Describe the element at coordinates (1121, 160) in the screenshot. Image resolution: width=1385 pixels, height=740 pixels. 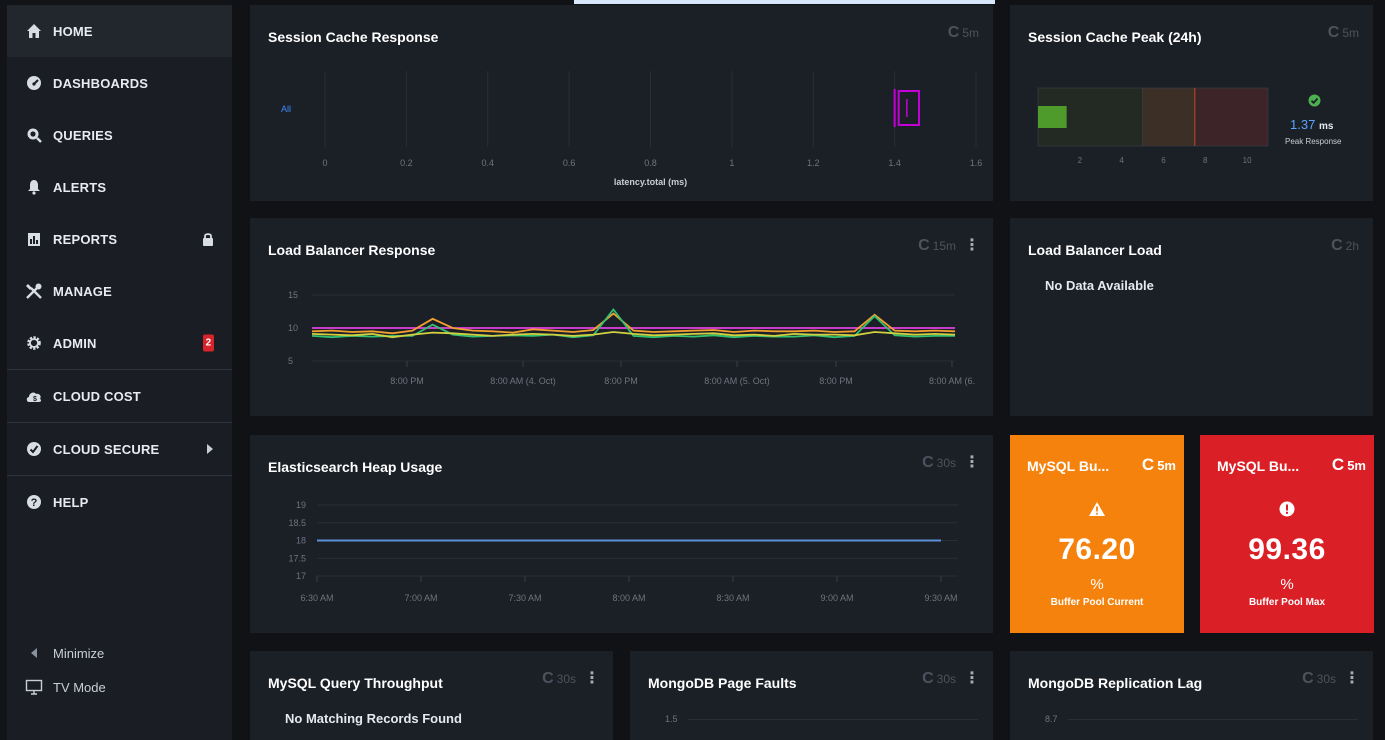
I see `x-tick-label: 4` at that location.